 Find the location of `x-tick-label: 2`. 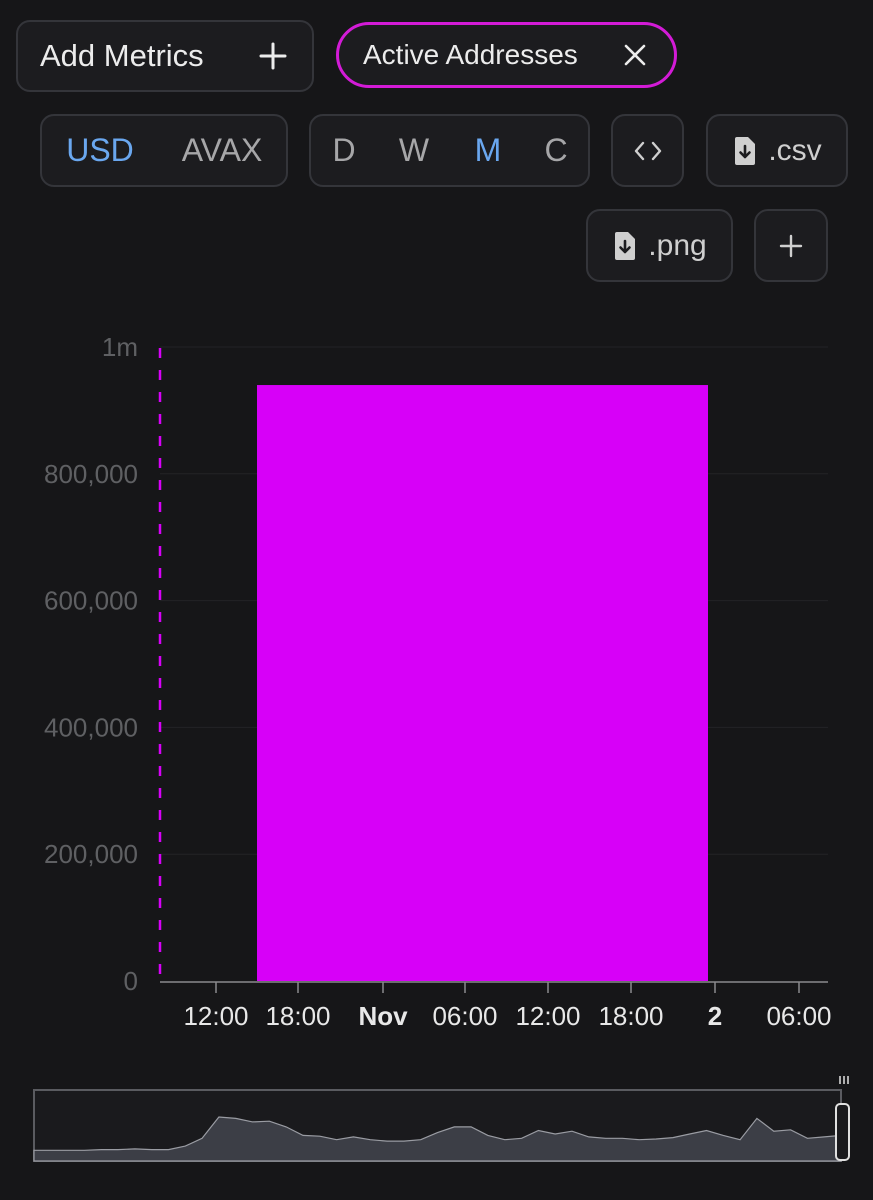

x-tick-label: 2 is located at coordinates (715, 1016).